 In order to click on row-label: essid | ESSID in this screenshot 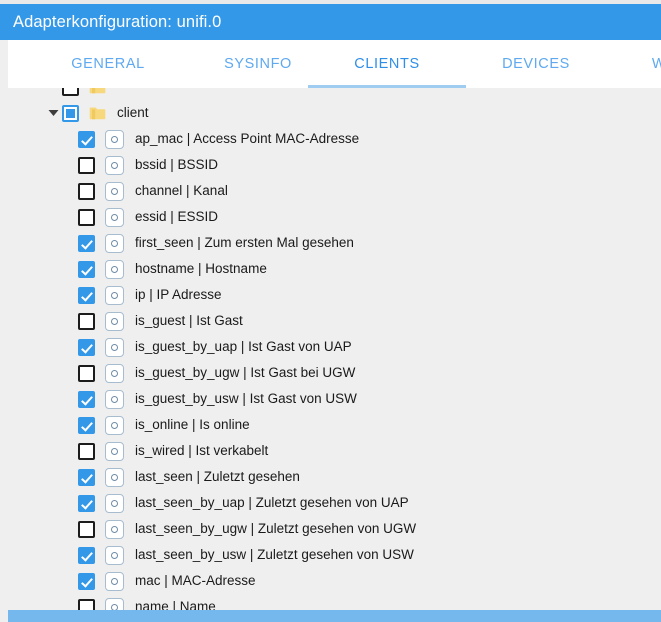, I will do `click(177, 216)`.